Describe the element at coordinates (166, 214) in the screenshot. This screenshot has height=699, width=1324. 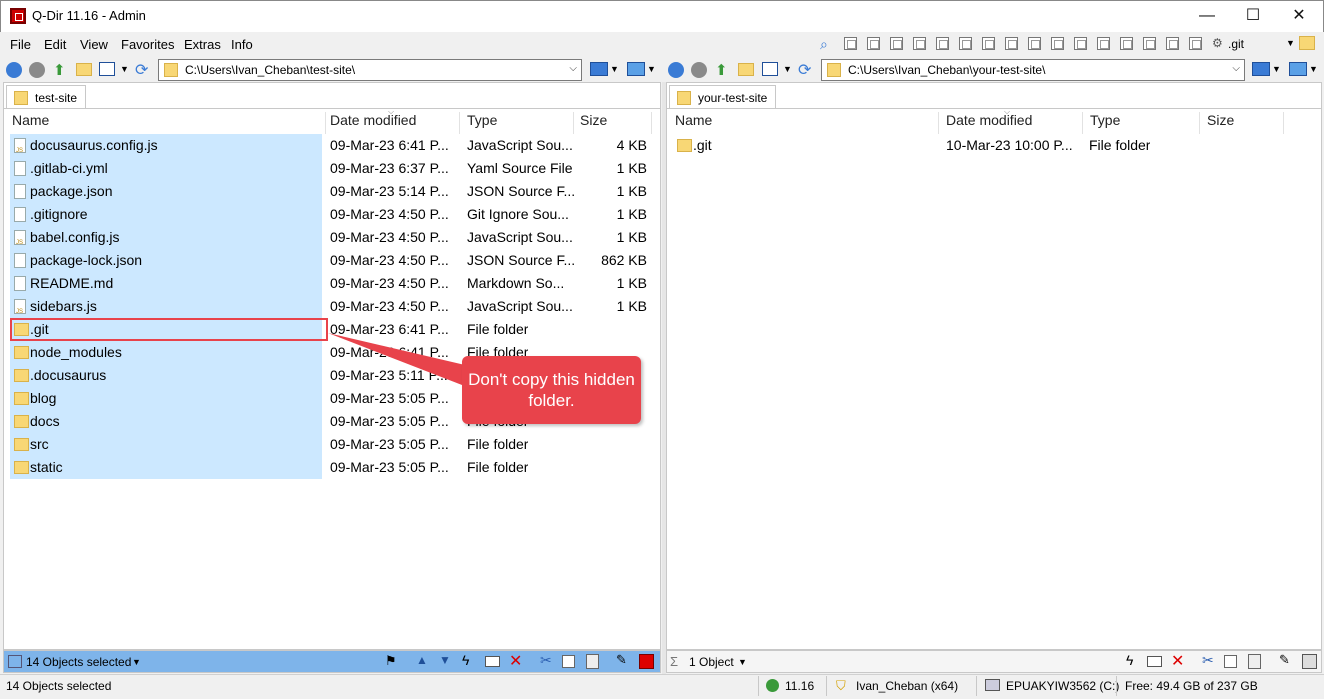
I see `name-cell: .gitignore` at that location.